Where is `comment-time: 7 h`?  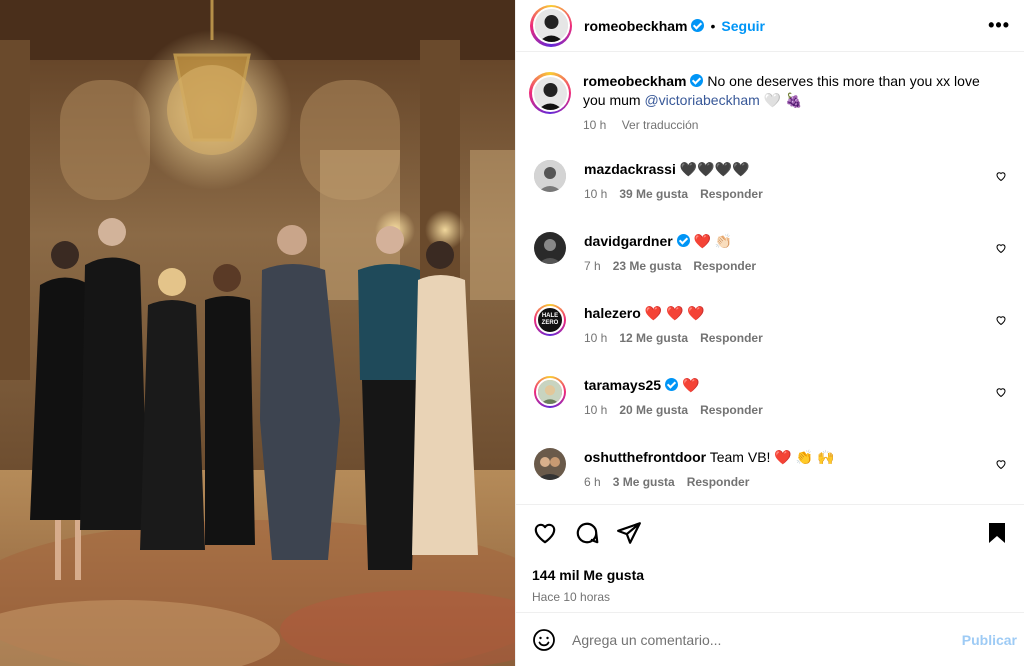 comment-time: 7 h is located at coordinates (592, 266).